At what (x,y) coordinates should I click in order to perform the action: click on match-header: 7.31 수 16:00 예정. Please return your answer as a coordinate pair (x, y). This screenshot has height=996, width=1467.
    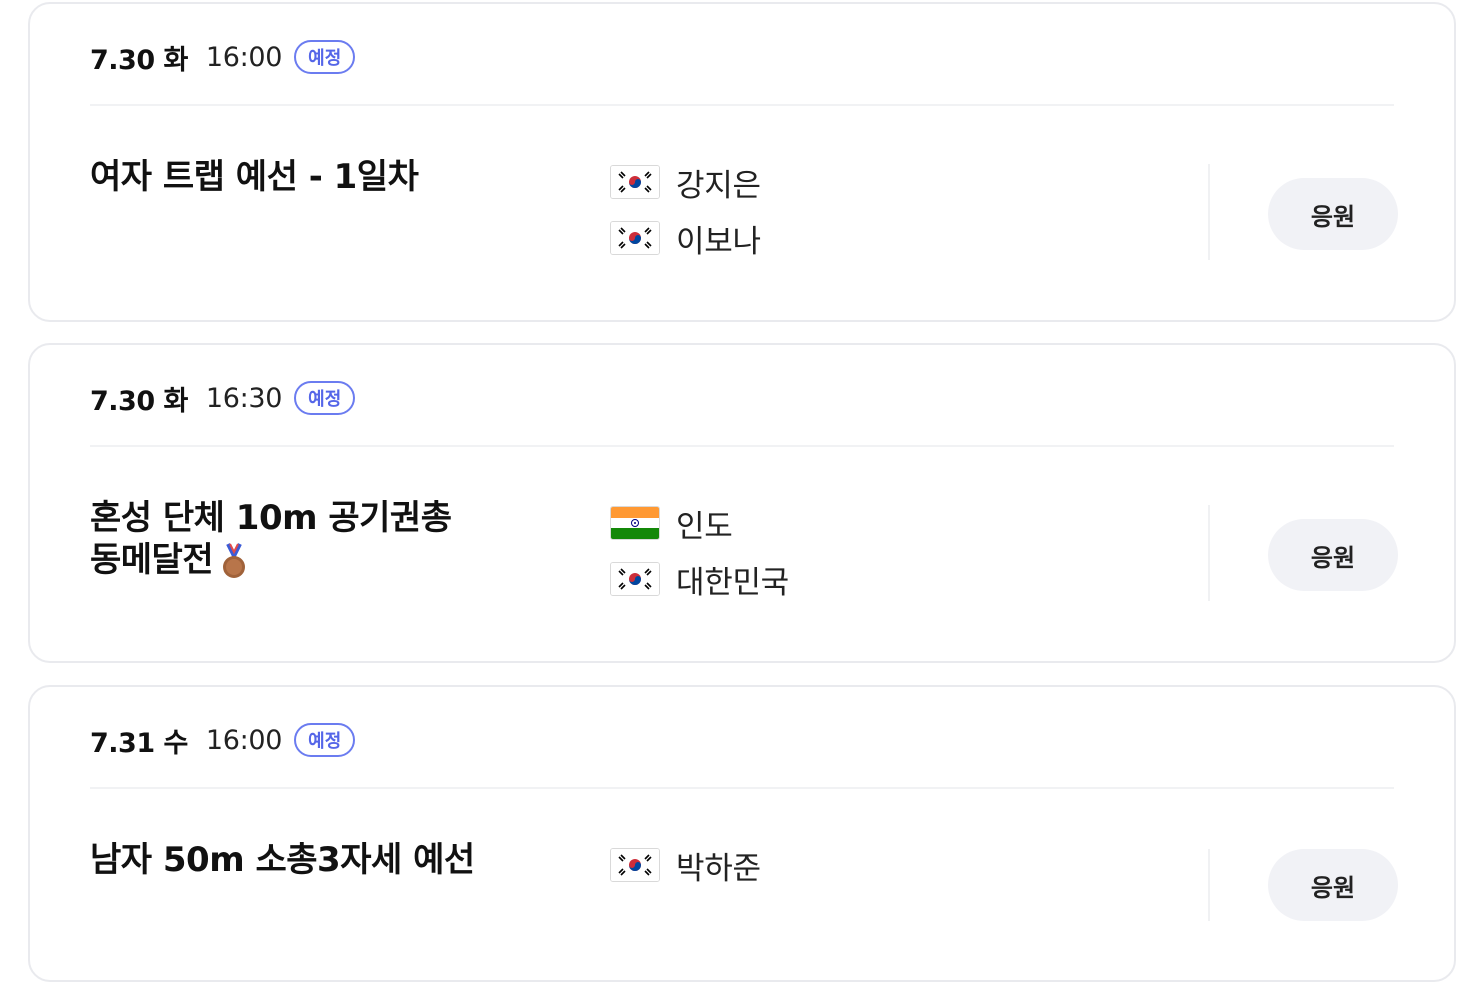
    Looking at the image, I should click on (223, 740).